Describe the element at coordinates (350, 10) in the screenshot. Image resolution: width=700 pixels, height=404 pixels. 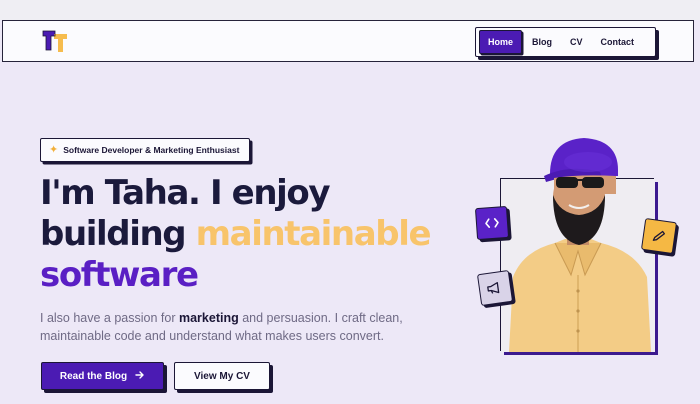
I see `browser-top-strip` at that location.